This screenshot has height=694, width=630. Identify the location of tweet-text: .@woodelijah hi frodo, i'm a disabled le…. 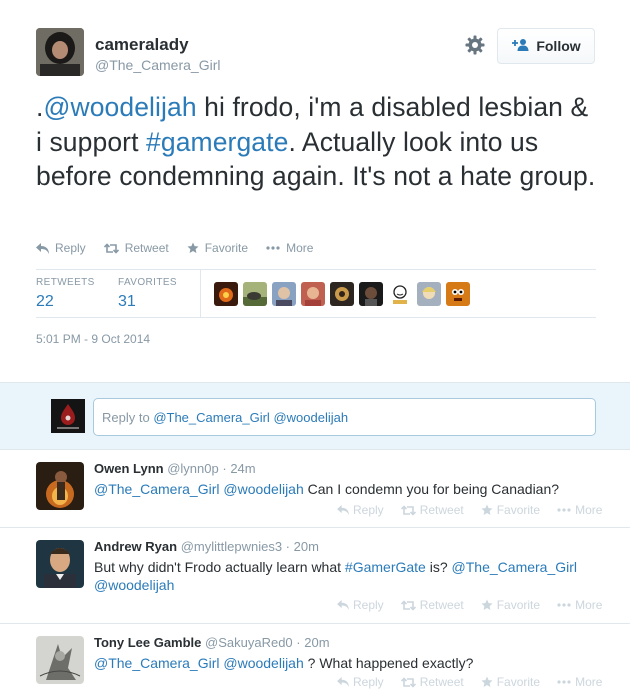
(316, 142).